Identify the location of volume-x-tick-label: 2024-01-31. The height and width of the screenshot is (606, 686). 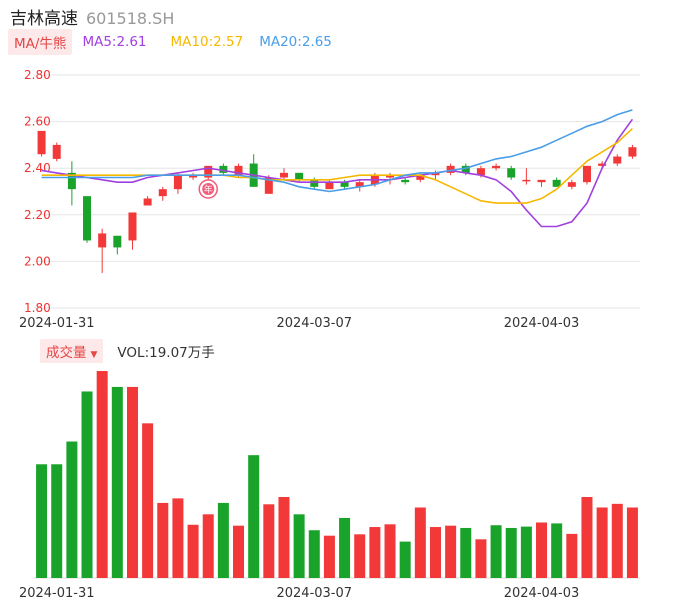
(57, 593).